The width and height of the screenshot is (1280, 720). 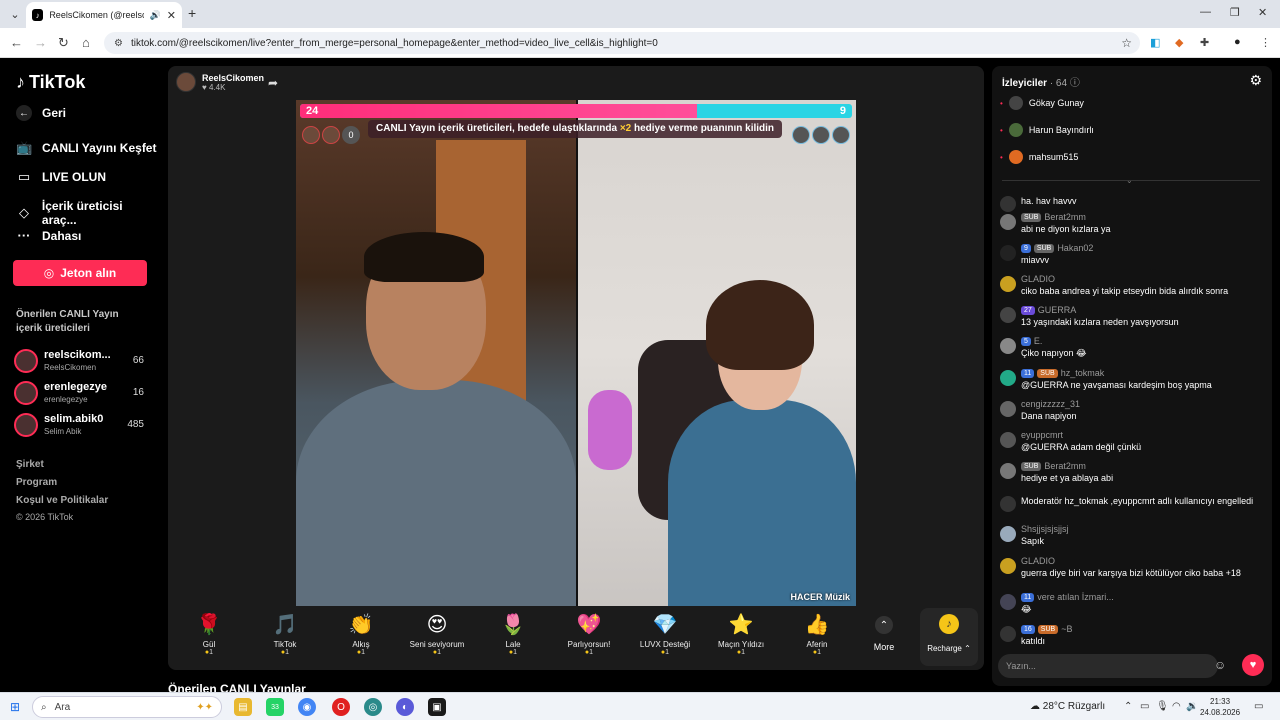 I want to click on gift-item: 👍 Aferin ●1, so click(x=817, y=634).